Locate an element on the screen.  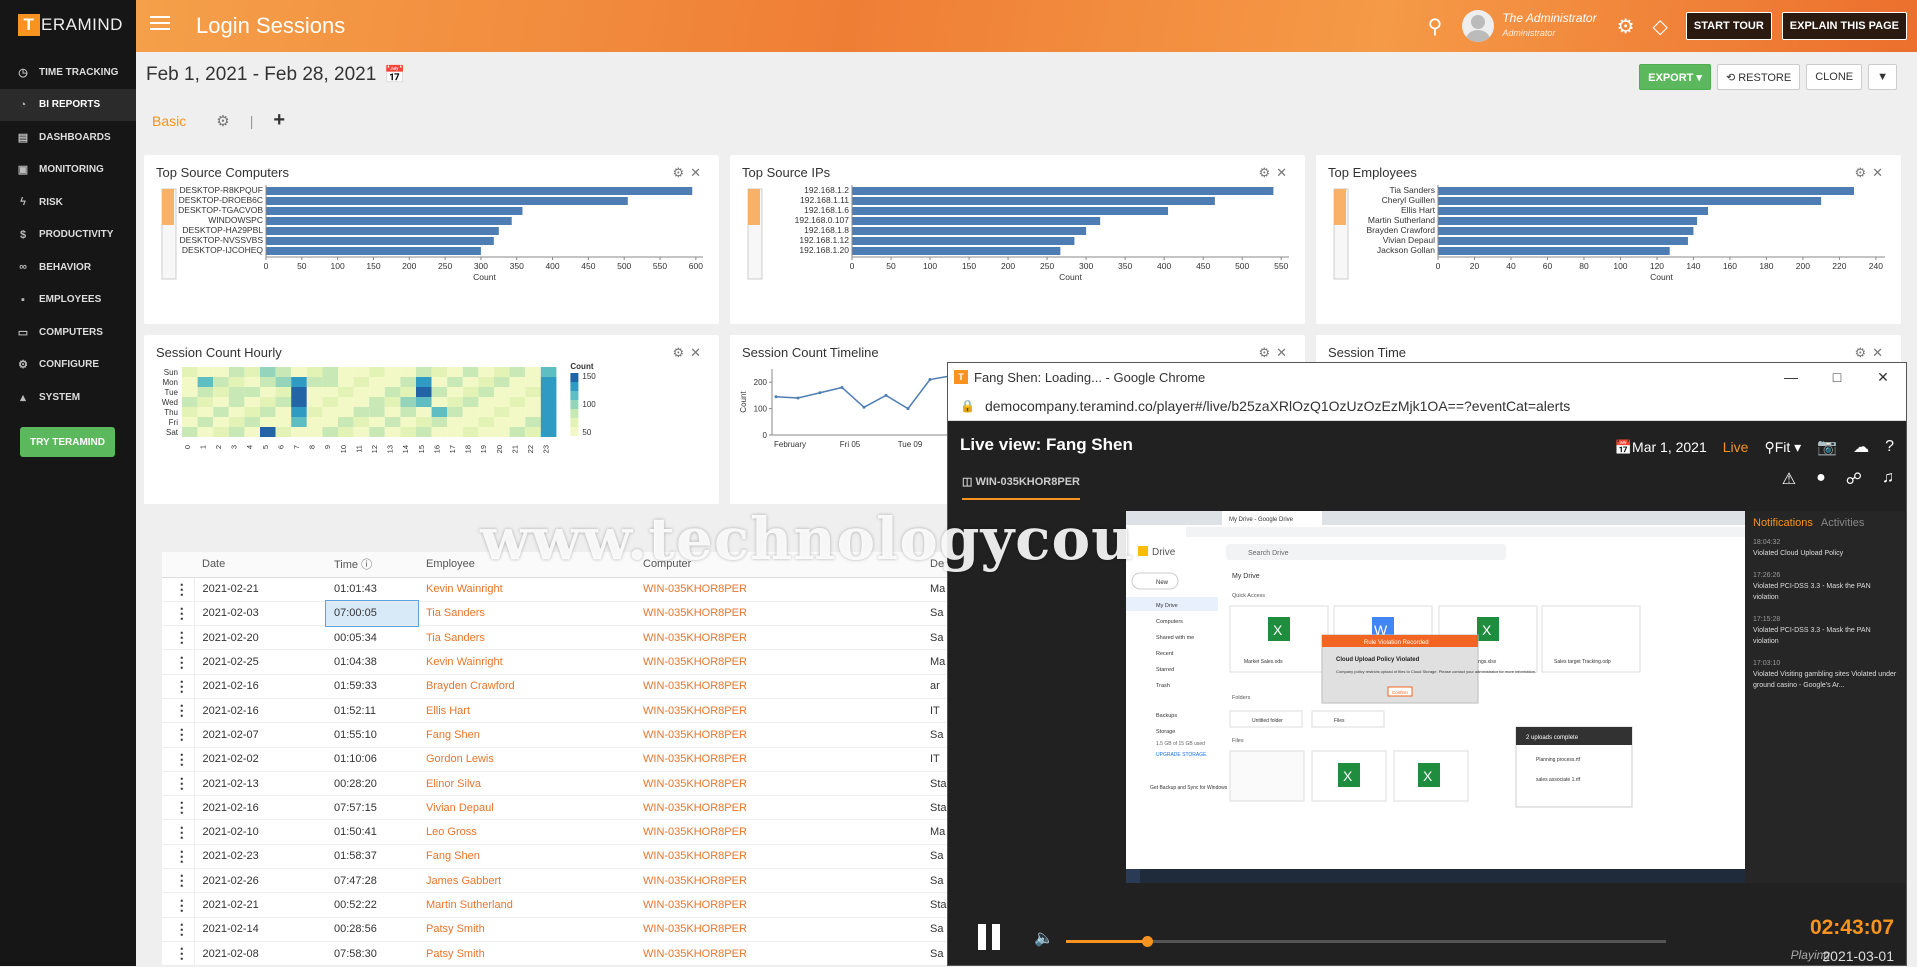
add-tab-plus-icon: + is located at coordinates (279, 120).